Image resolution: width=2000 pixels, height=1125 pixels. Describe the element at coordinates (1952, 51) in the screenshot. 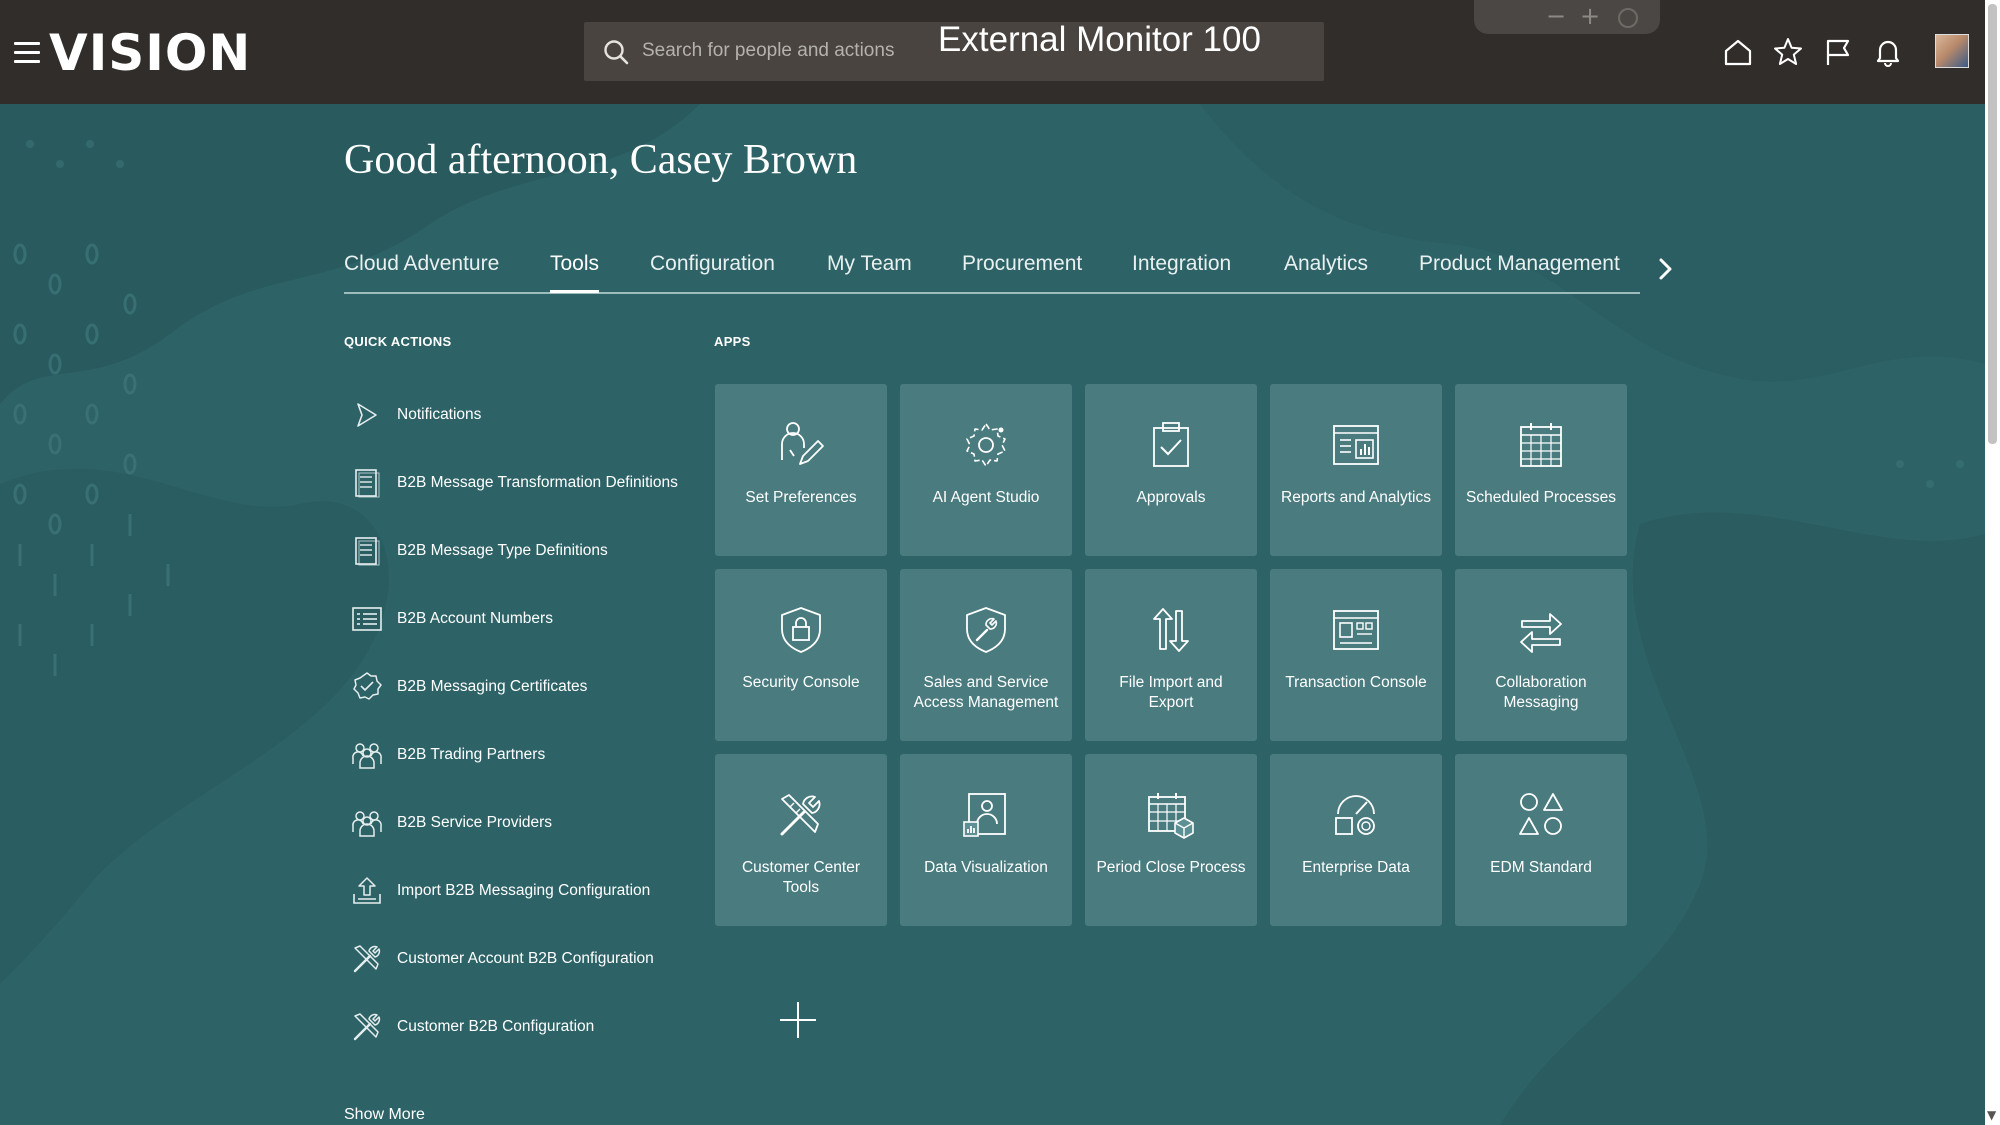

I see `user-avatar` at that location.